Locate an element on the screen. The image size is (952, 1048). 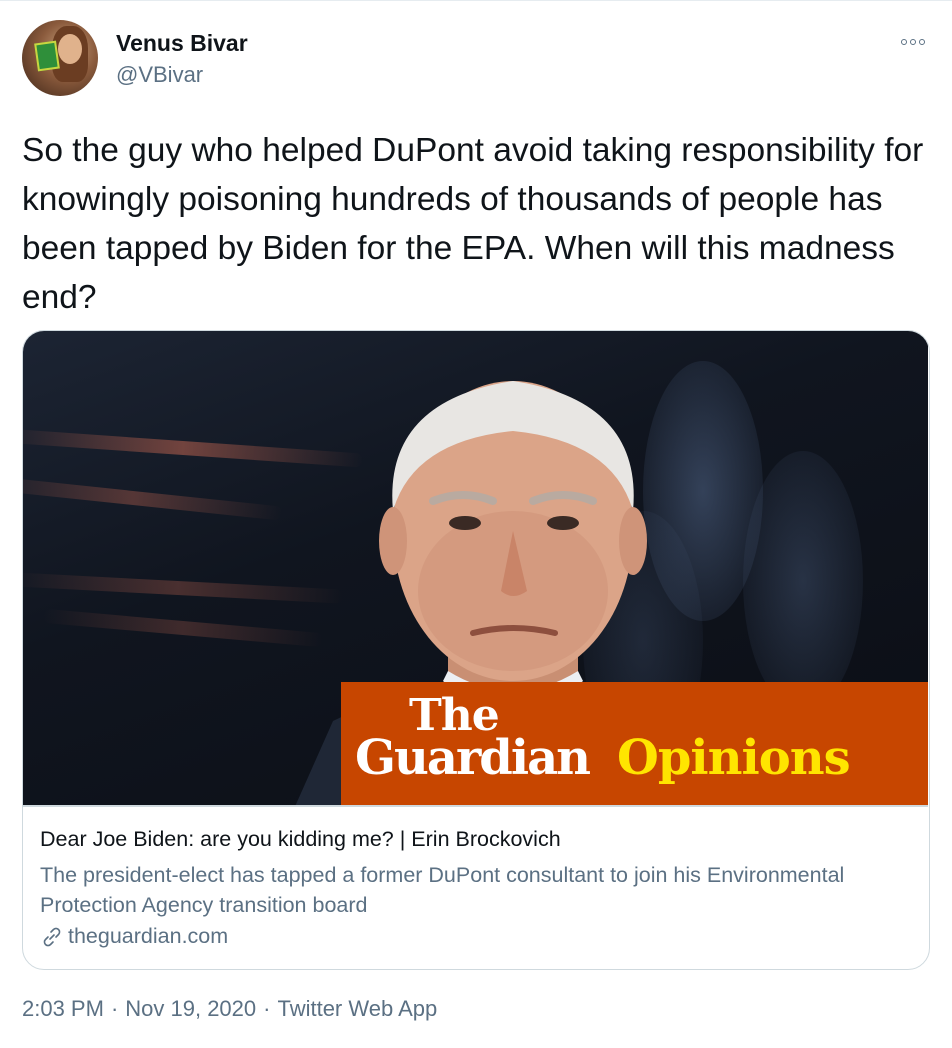
top-divider is located at coordinates (476, 0).